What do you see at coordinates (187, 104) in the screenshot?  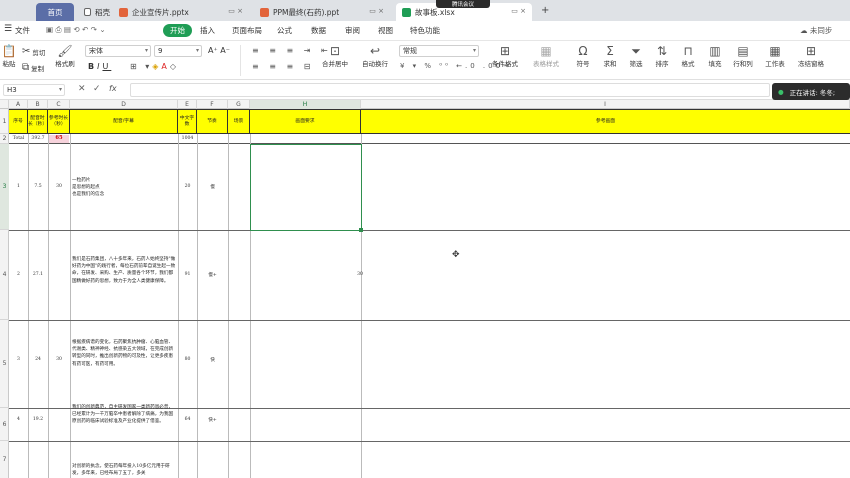 I see `column-header-e: E` at bounding box center [187, 104].